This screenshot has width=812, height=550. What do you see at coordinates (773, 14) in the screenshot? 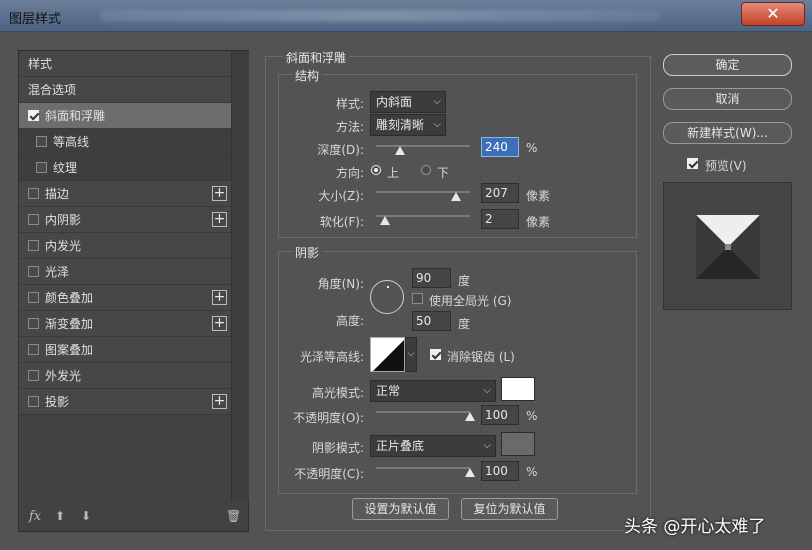
I see `close-button: ✕` at bounding box center [773, 14].